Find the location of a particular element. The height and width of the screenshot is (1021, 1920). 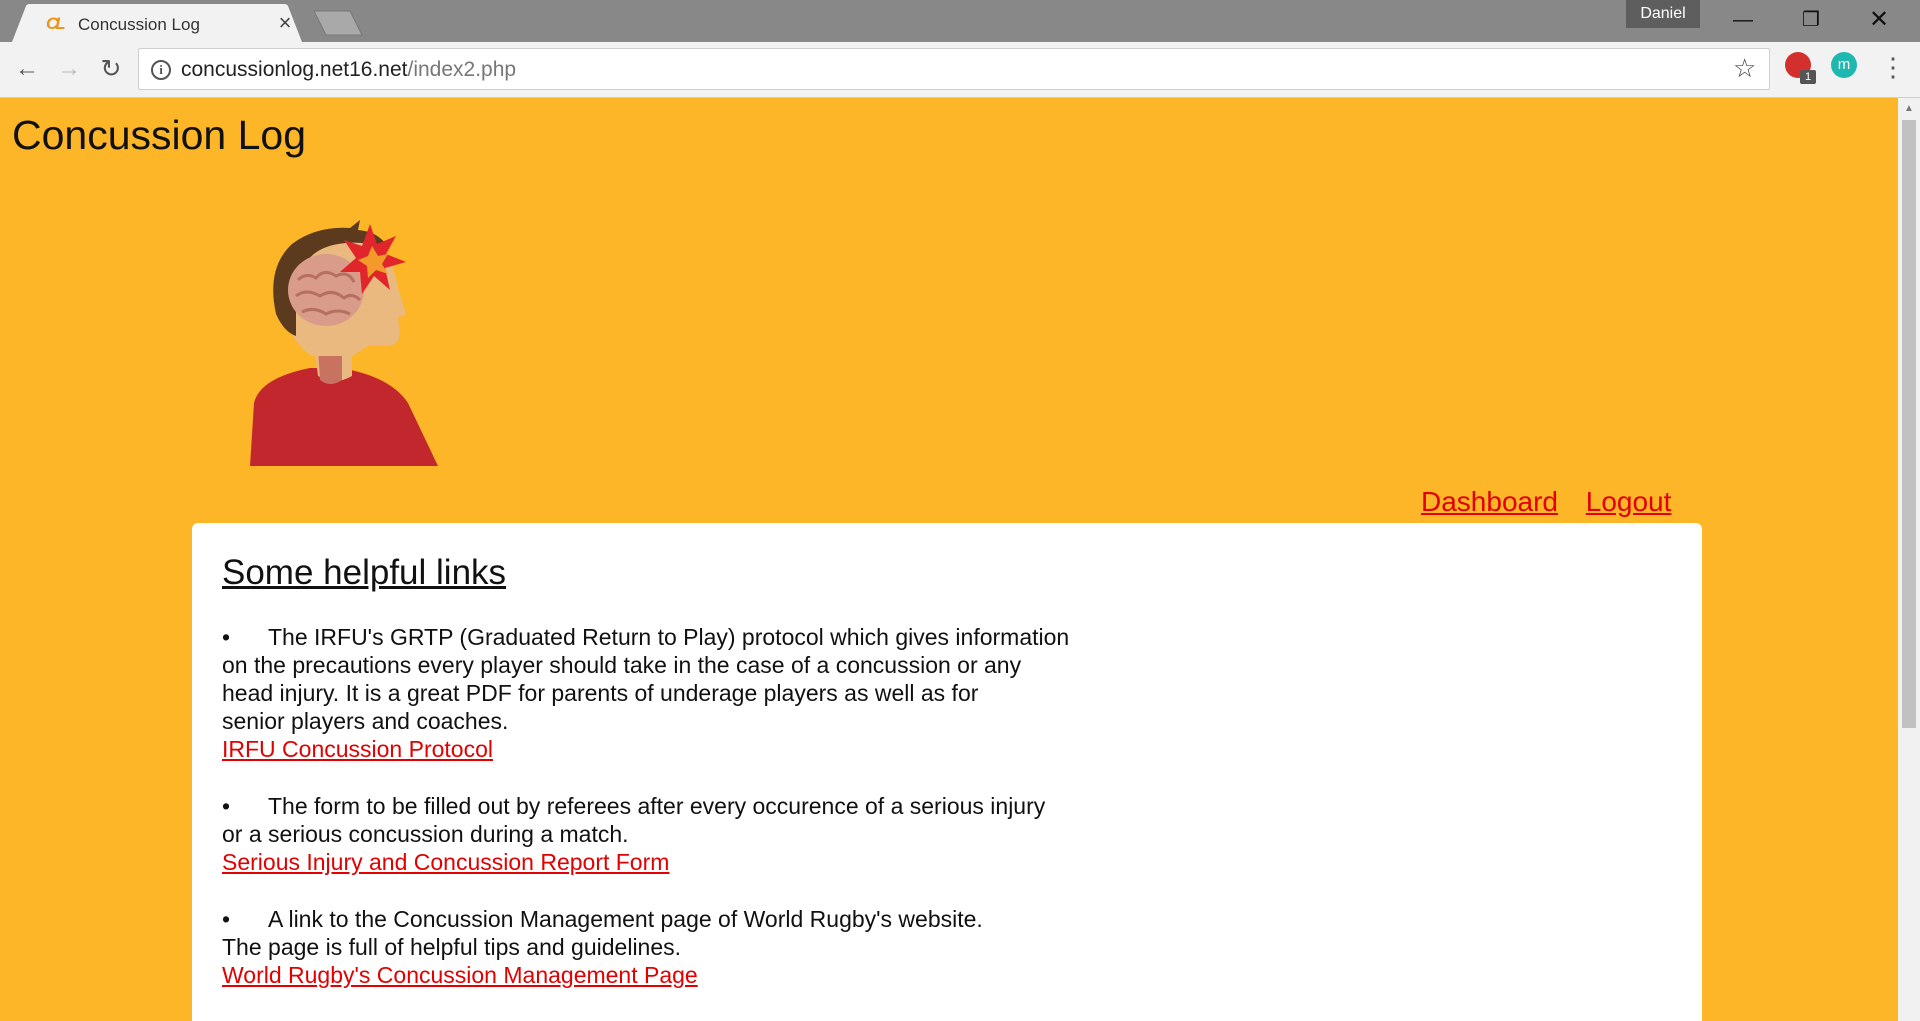

page-scrollbar: ▲ is located at coordinates (1909, 559).